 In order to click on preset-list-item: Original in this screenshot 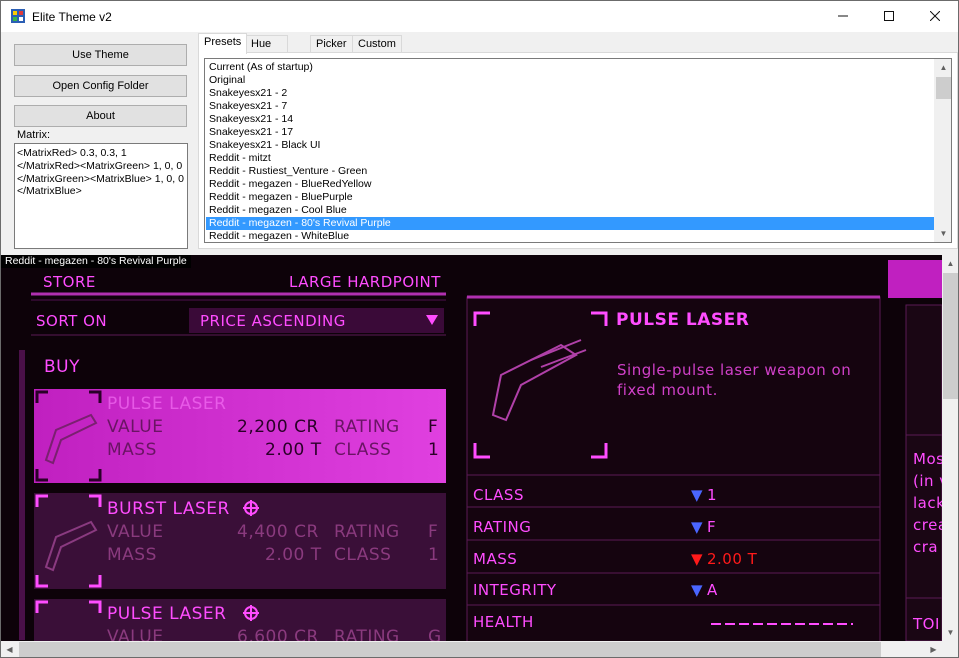, I will do `click(571, 80)`.